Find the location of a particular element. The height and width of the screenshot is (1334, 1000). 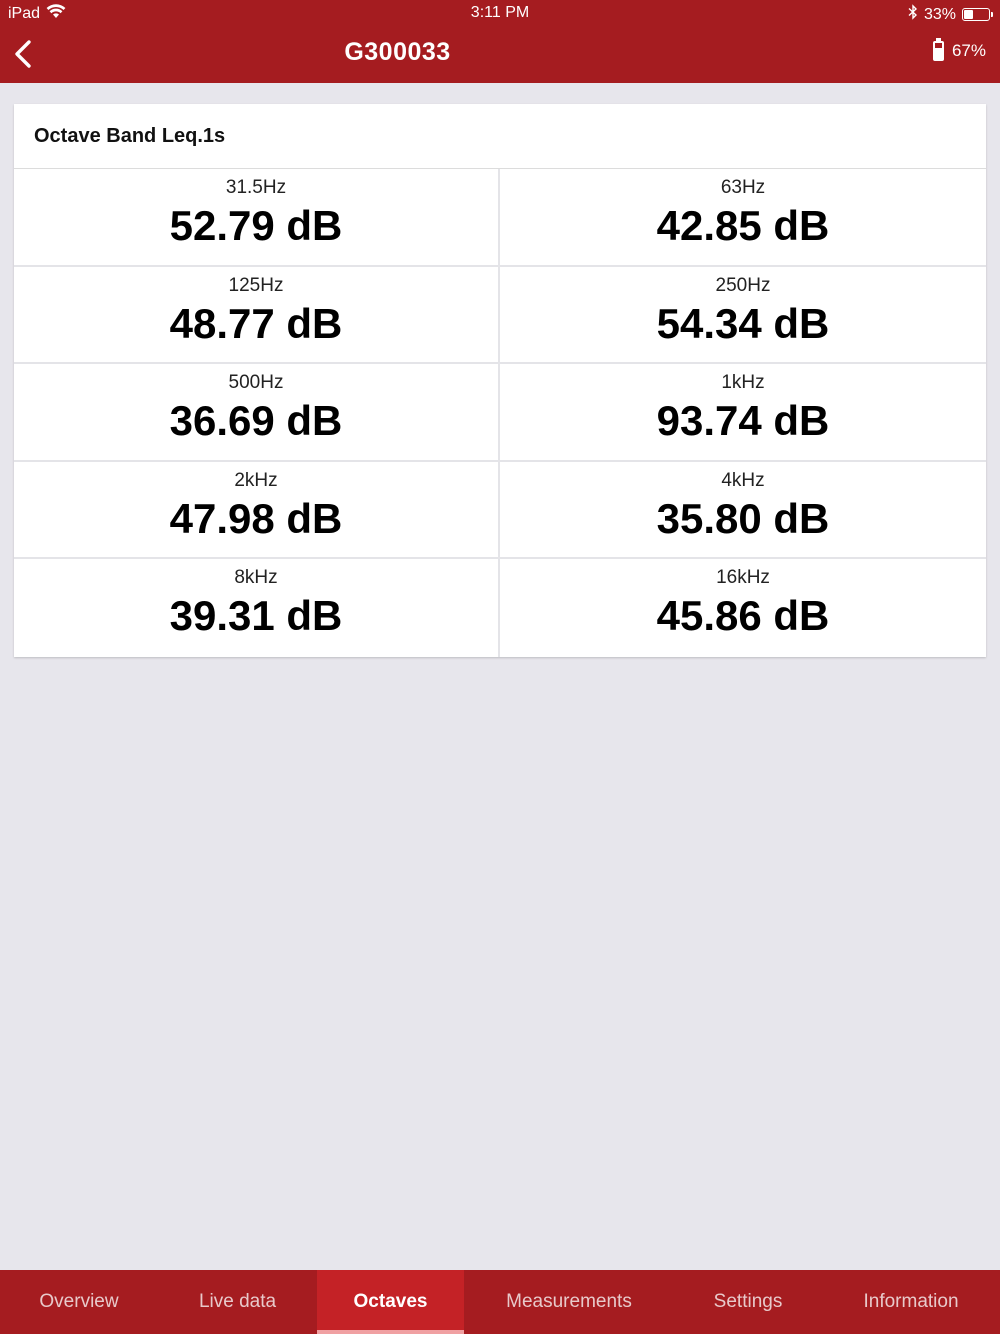

band-frequency: 500Hz is located at coordinates (256, 383).